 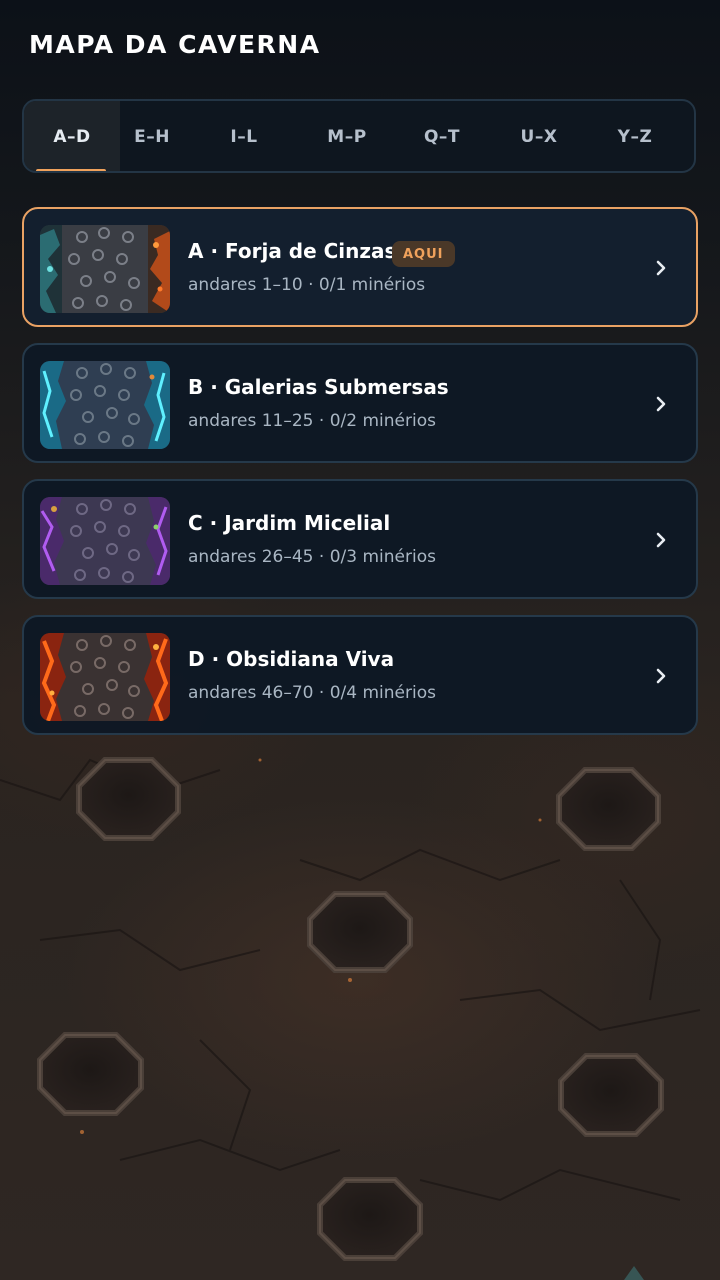 What do you see at coordinates (318, 387) in the screenshot?
I see `region-title: B · Galerias Submersas` at bounding box center [318, 387].